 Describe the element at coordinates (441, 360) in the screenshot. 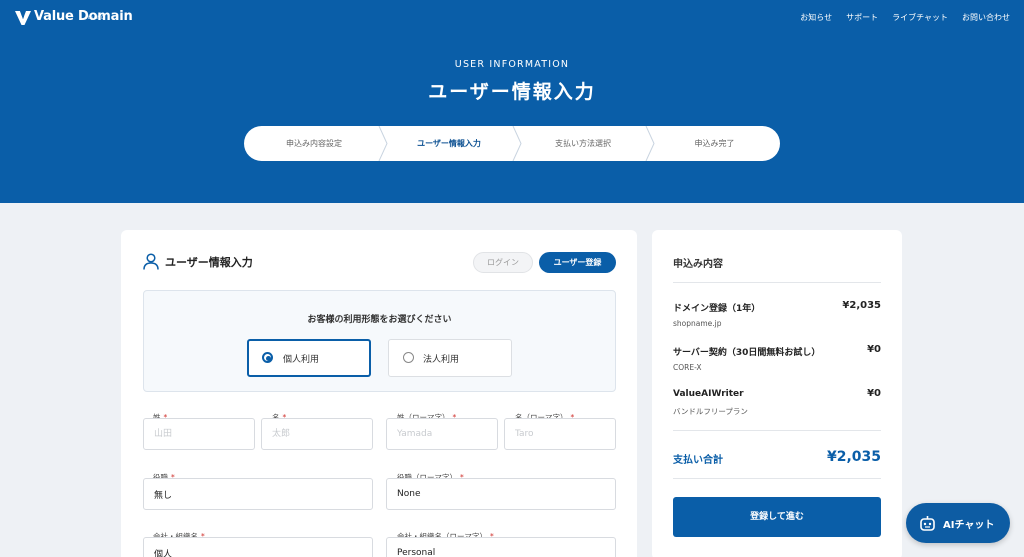

I see `usage-option-corporate-label: 法人利用` at that location.